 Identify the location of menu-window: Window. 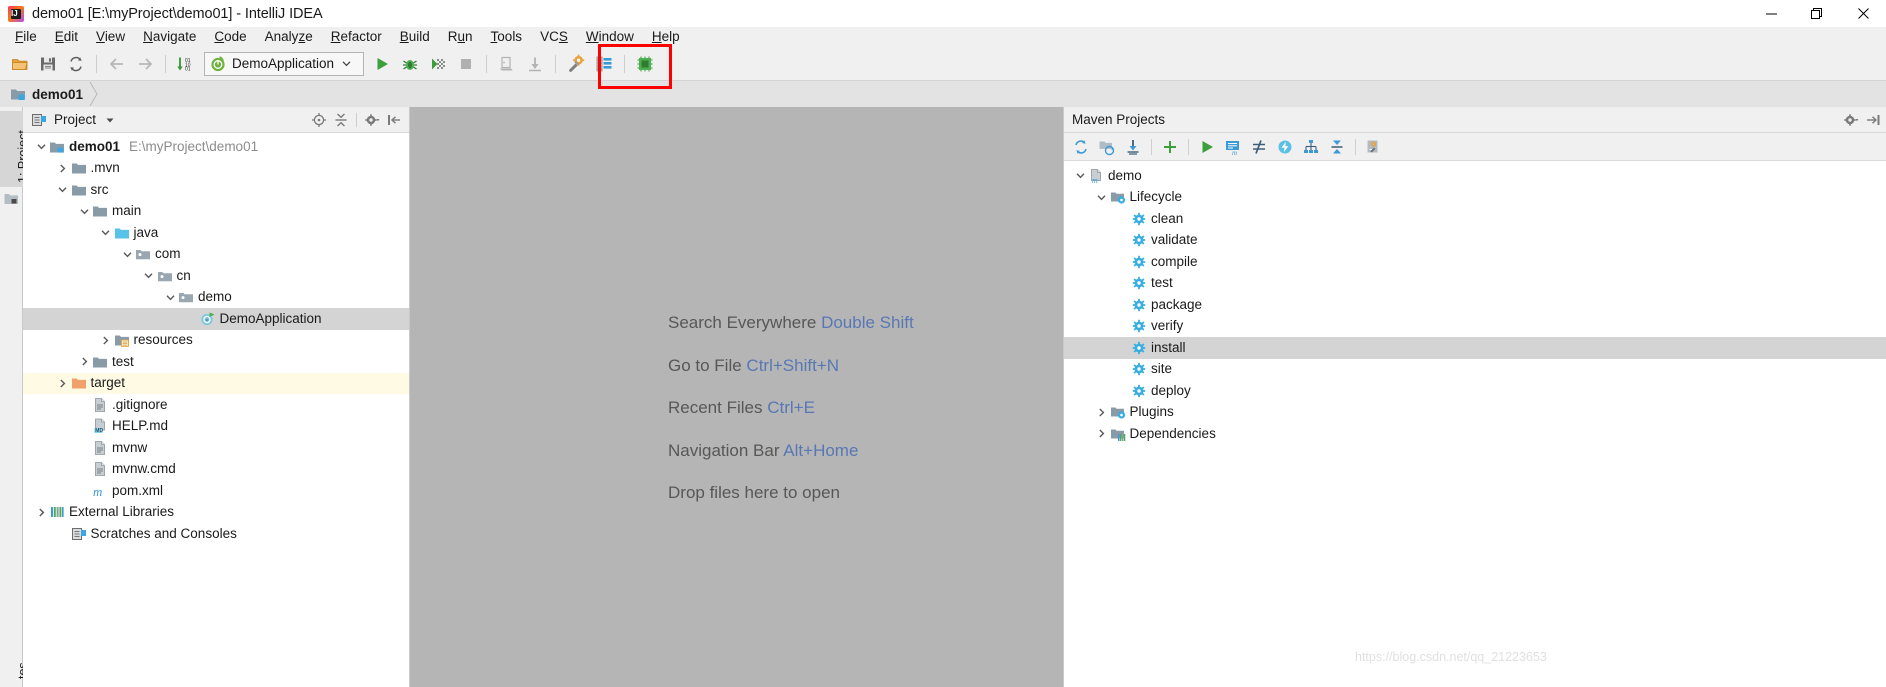
(610, 37).